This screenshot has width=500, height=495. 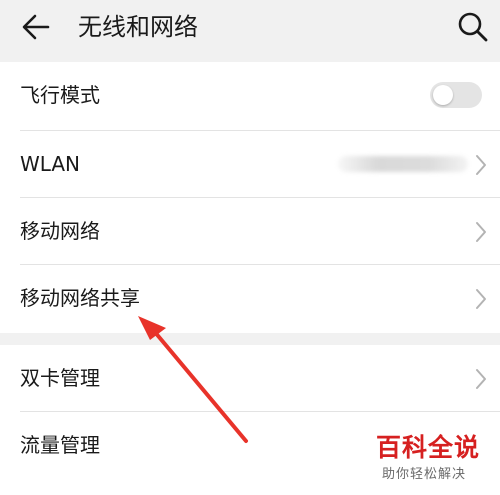 I want to click on hotspot-row: 移动网络共享, so click(x=250, y=298).